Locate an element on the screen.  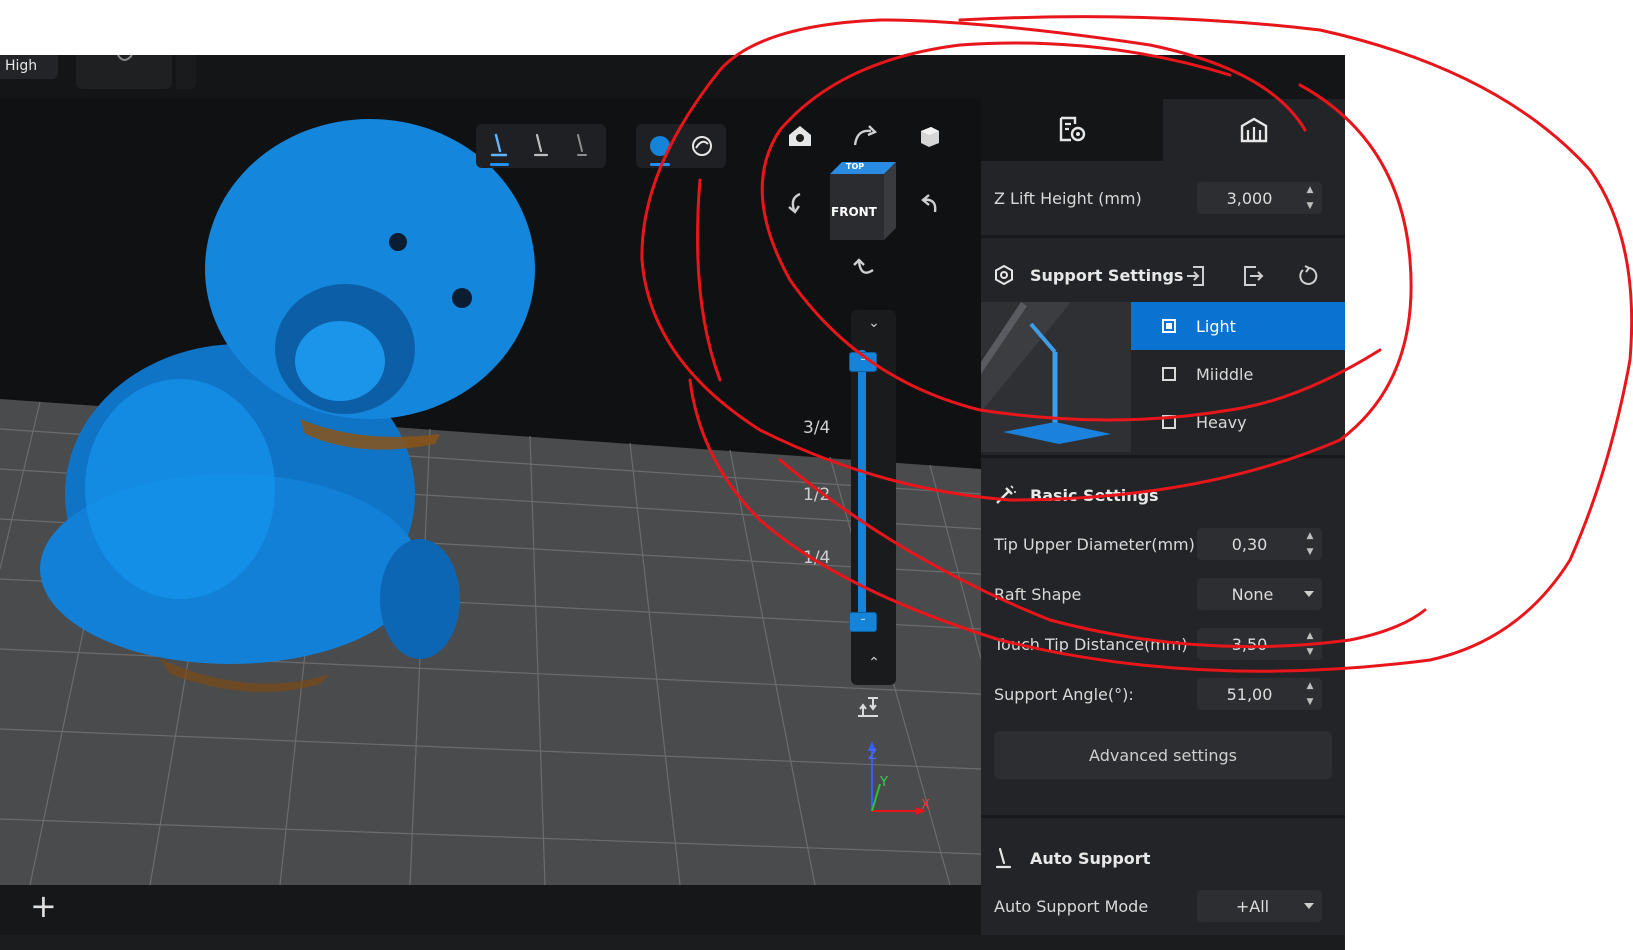
iso-view-cube-icon is located at coordinates (929, 136).